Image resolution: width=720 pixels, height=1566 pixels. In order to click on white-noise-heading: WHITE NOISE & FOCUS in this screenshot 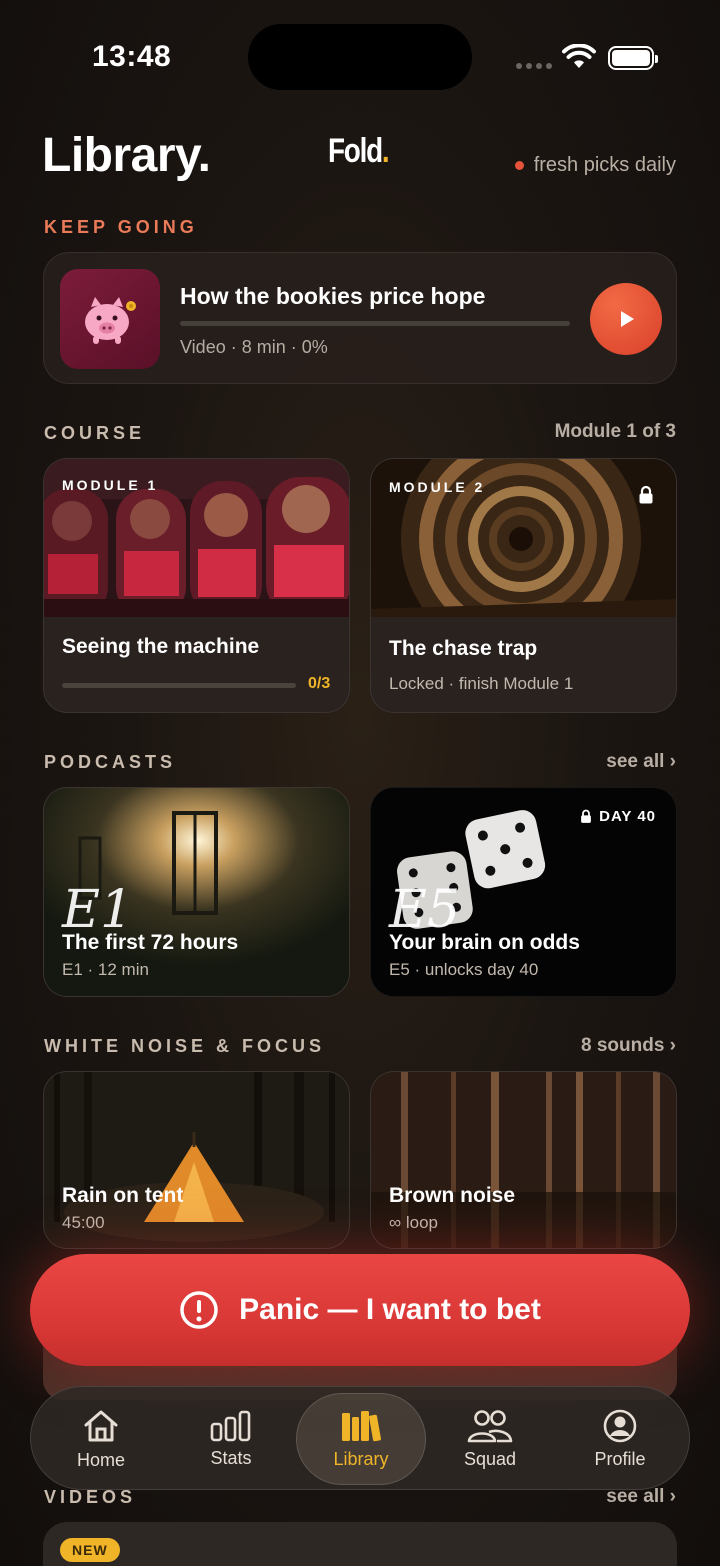, I will do `click(185, 1046)`.